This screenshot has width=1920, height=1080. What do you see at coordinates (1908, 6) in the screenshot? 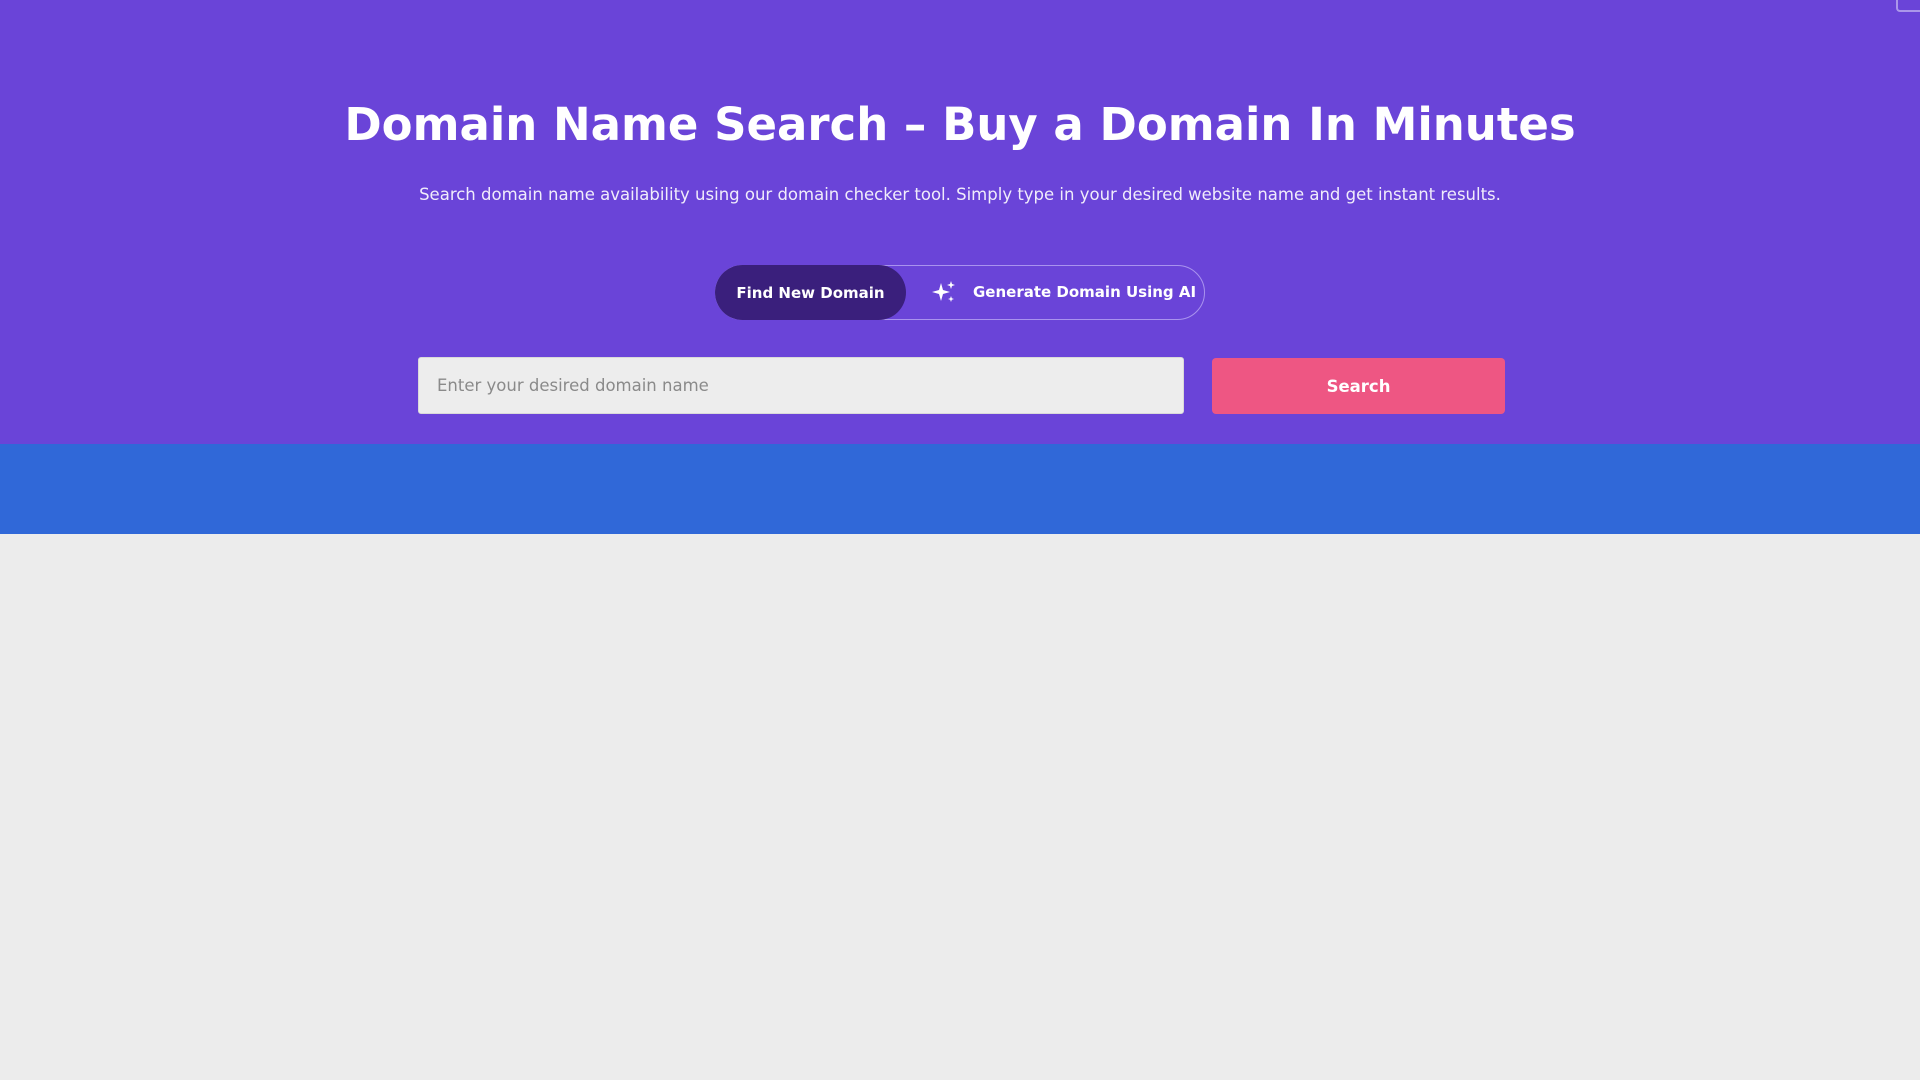
I see `corner-widget-edge` at bounding box center [1908, 6].